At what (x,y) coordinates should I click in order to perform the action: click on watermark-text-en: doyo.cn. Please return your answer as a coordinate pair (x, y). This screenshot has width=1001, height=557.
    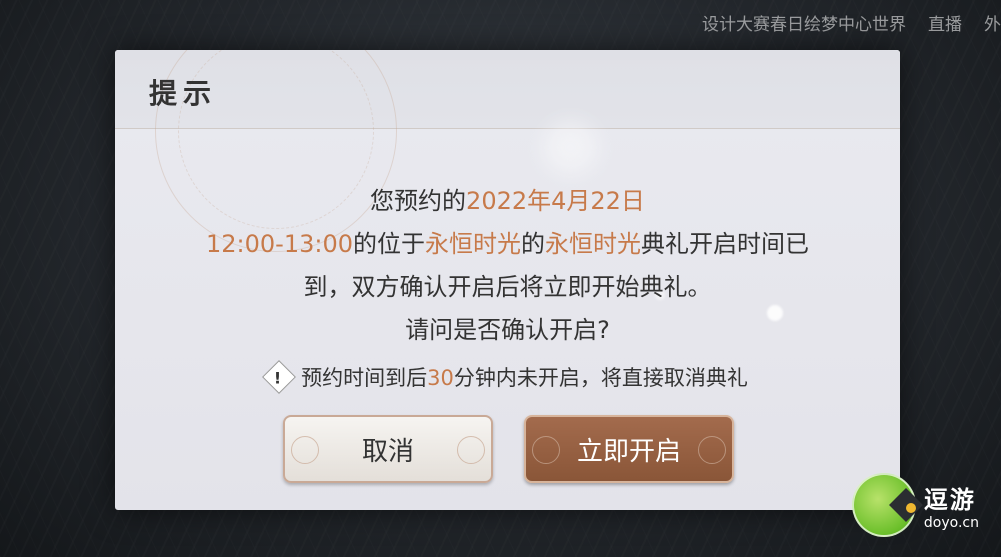
    Looking at the image, I should click on (951, 522).